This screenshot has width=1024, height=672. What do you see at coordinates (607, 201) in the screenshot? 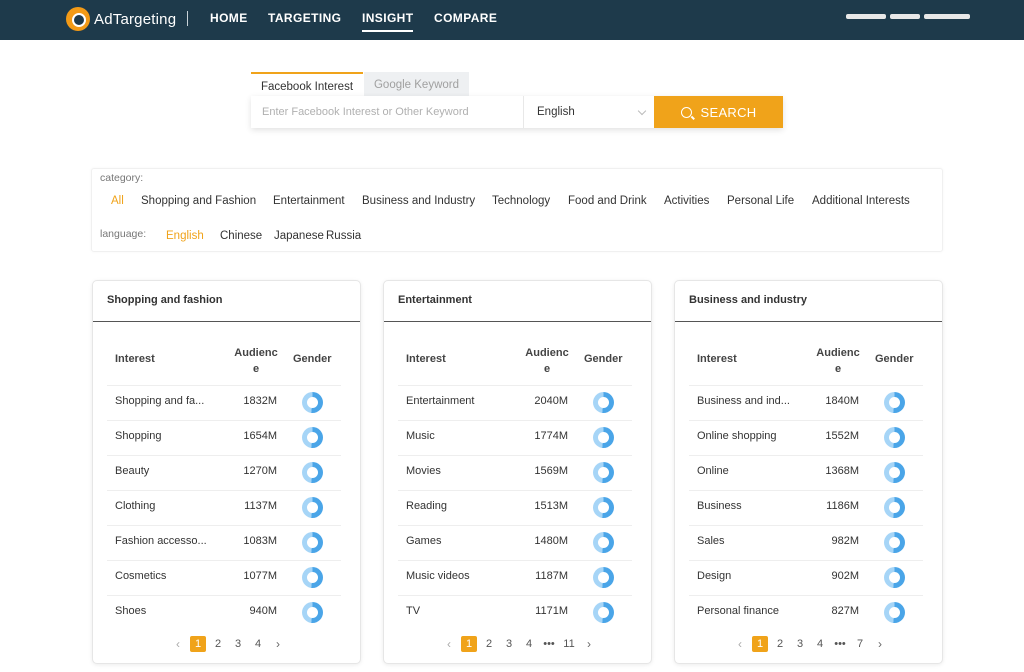
I see `category-food-drink: Food and Drink` at bounding box center [607, 201].